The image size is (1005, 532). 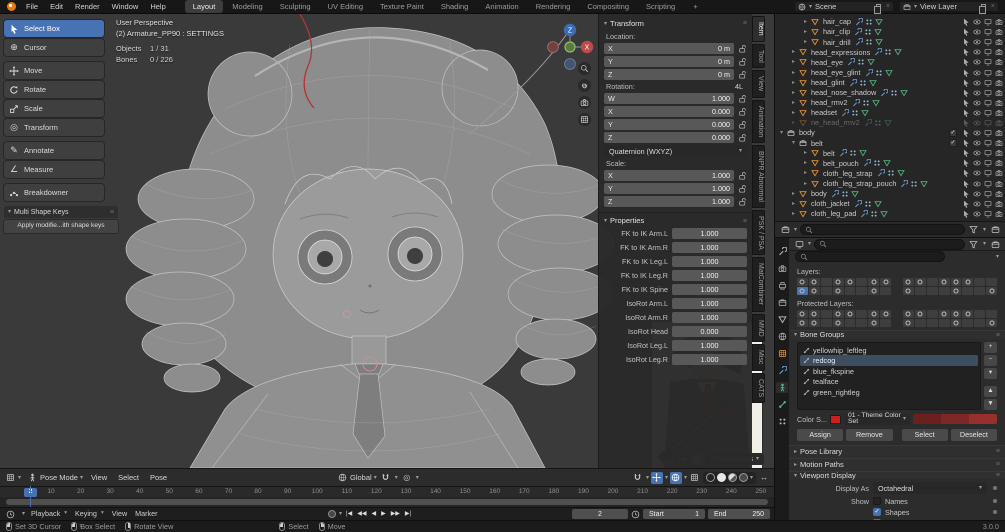 What do you see at coordinates (758, 29) in the screenshot?
I see `n-panel-tab: Item` at bounding box center [758, 29].